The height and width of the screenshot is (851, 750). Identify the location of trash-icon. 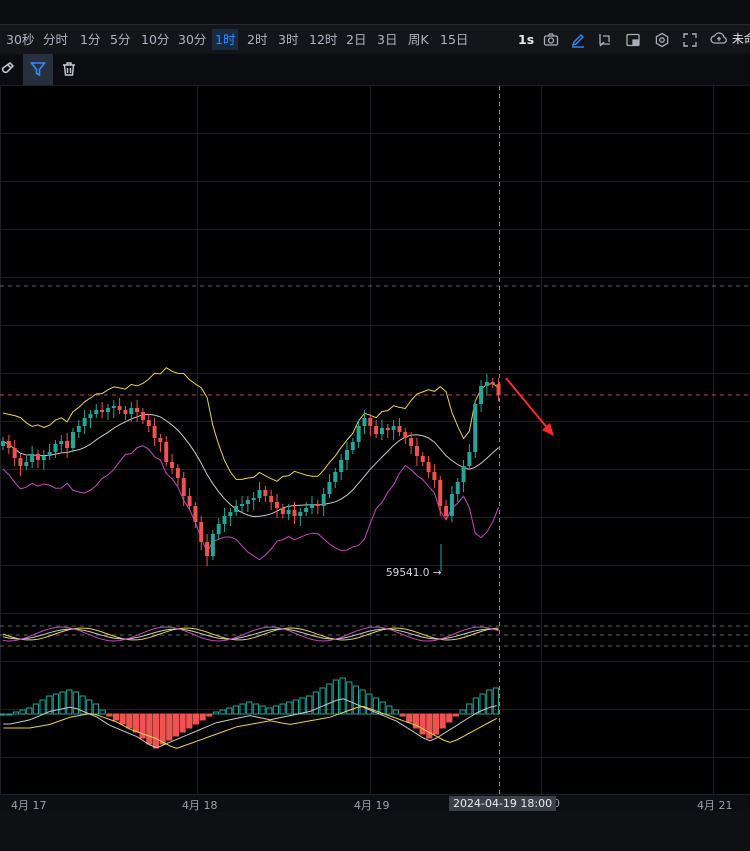
(69, 69).